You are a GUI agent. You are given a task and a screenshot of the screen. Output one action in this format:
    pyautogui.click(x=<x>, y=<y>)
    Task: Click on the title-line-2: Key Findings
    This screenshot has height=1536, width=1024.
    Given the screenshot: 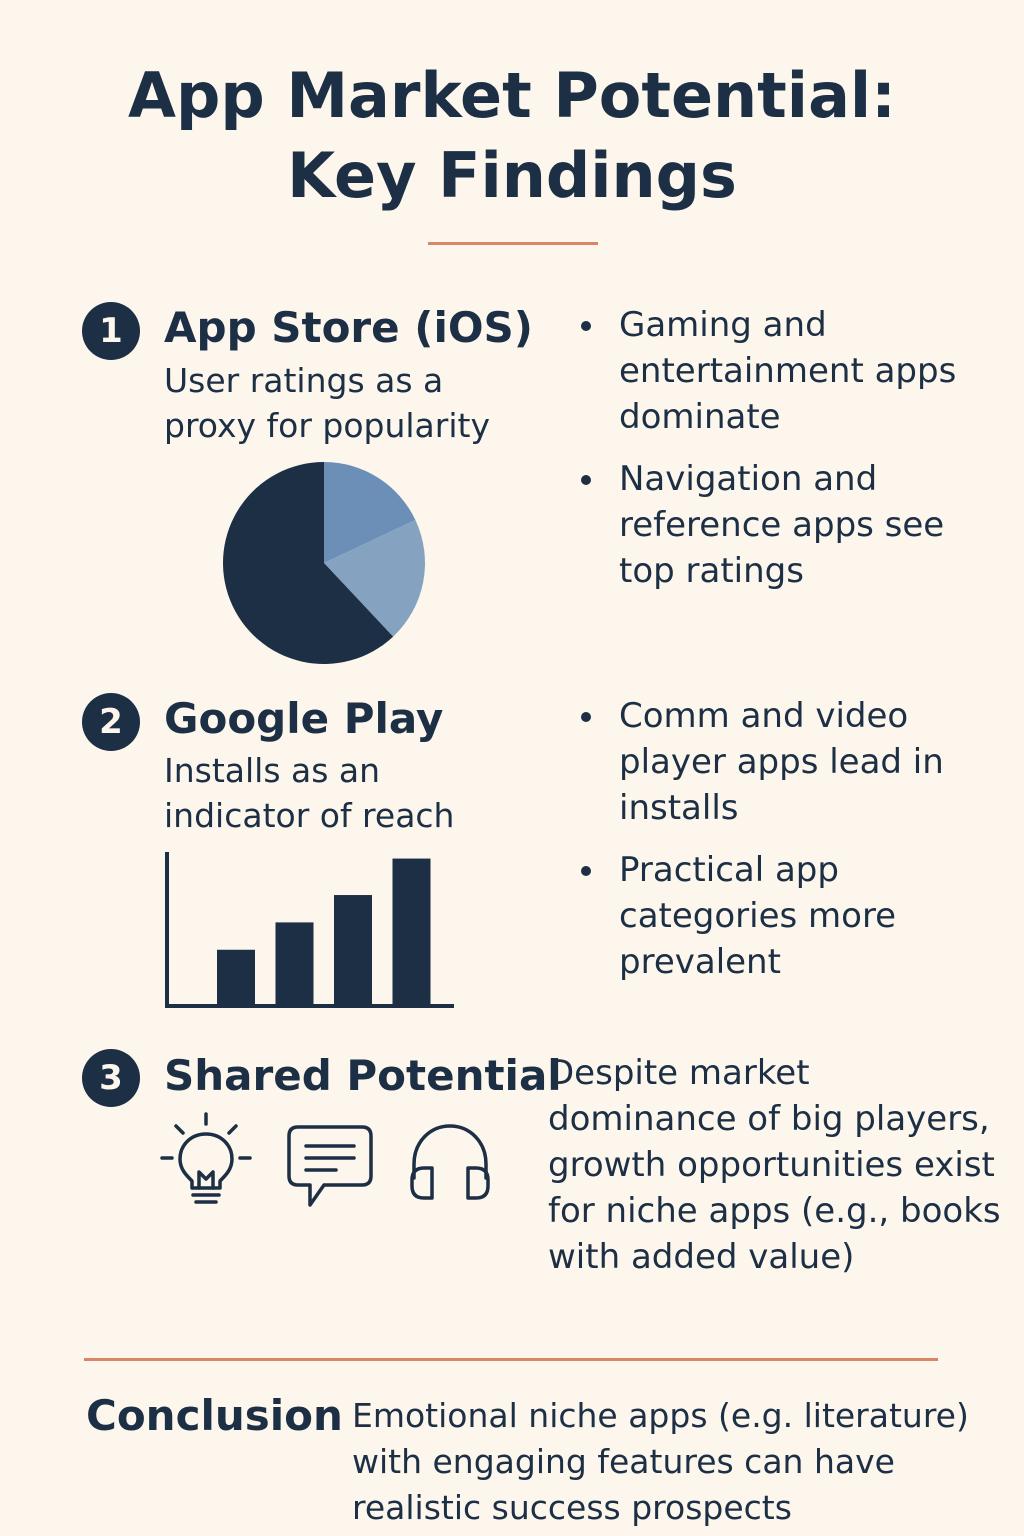 What is the action you would take?
    pyautogui.click(x=512, y=175)
    